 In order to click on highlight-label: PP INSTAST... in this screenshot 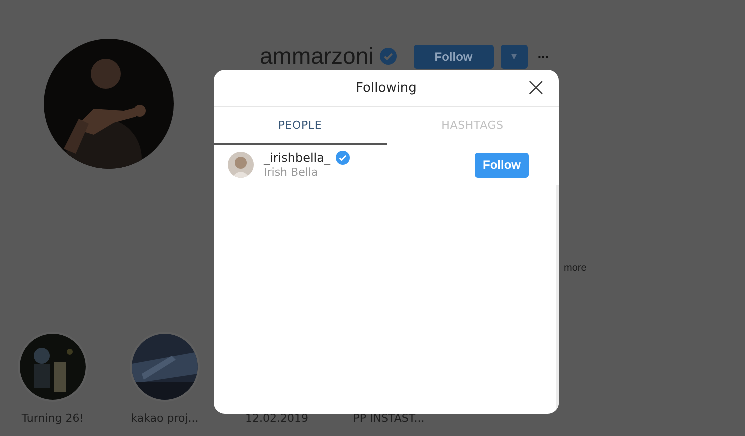, I will do `click(389, 418)`.